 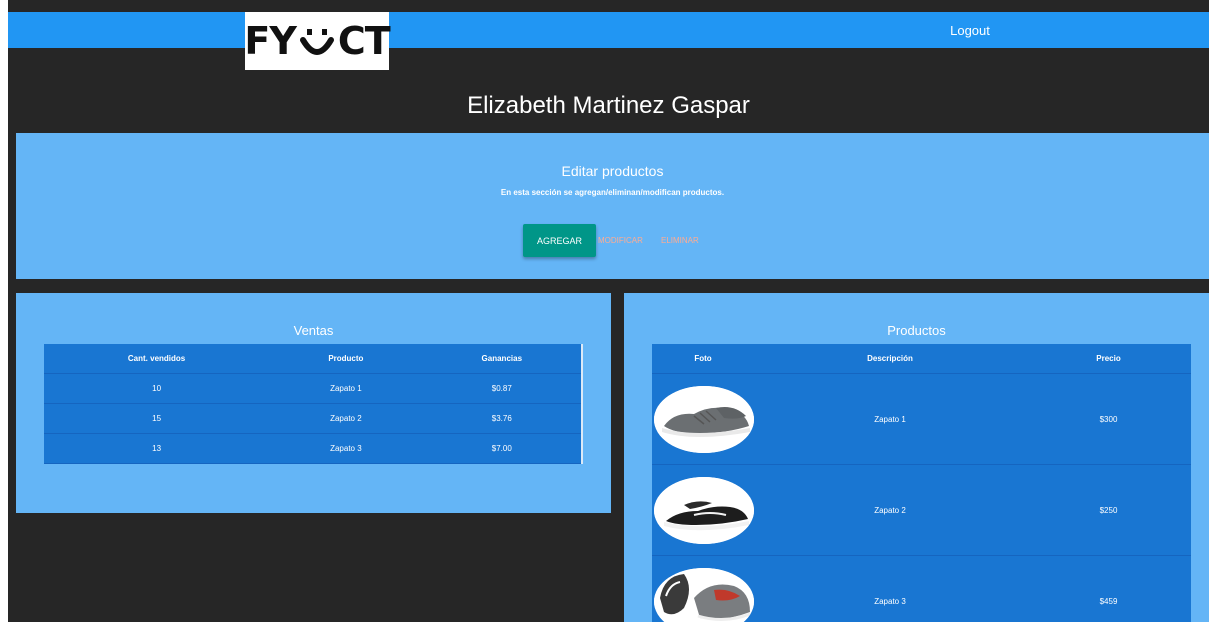 What do you see at coordinates (364, 41) in the screenshot?
I see `logo-text-right: CT` at bounding box center [364, 41].